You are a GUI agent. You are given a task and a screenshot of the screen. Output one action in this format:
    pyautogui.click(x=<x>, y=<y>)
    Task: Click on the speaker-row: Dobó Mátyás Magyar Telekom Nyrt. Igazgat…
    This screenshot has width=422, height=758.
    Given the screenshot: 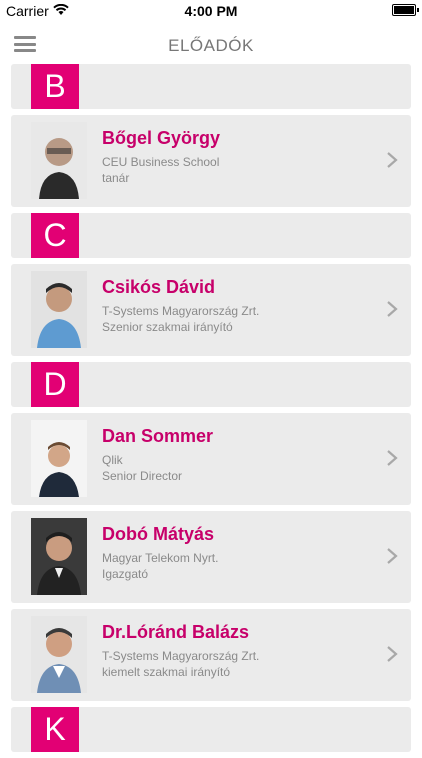 What is the action you would take?
    pyautogui.click(x=211, y=557)
    